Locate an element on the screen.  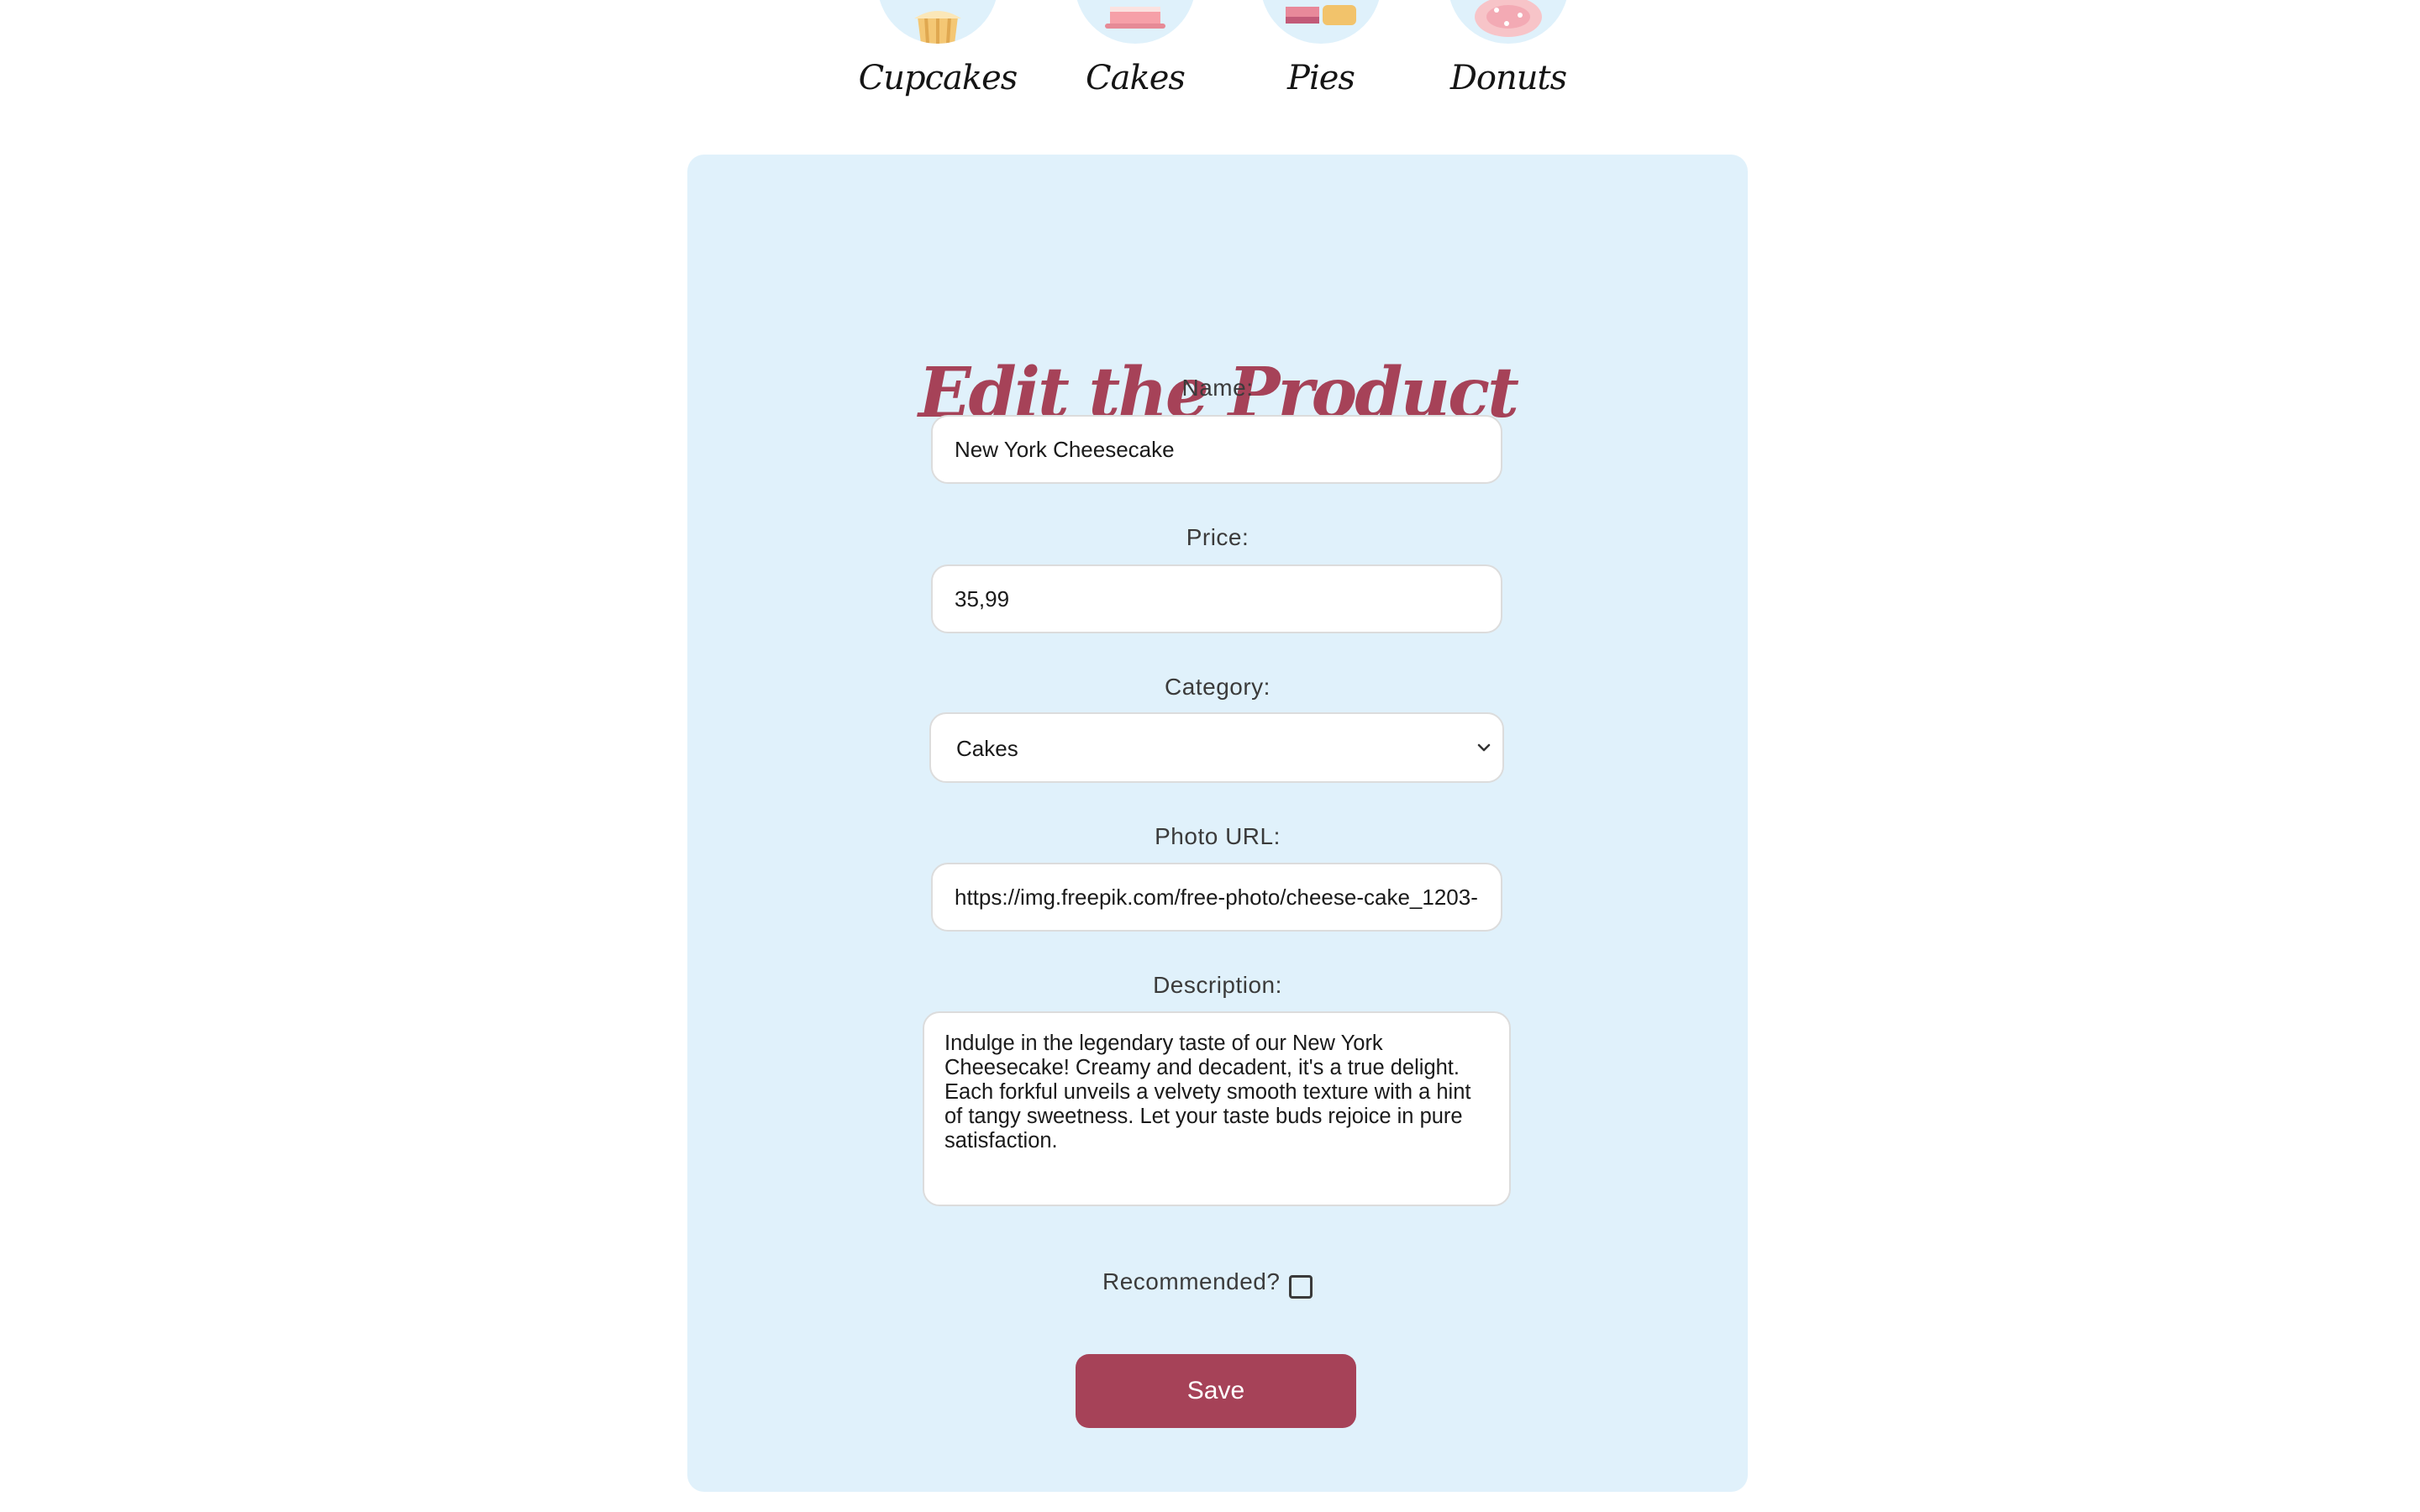
category-nav: Cupcakes Cakes Pies Donuts is located at coordinates (1210, 75).